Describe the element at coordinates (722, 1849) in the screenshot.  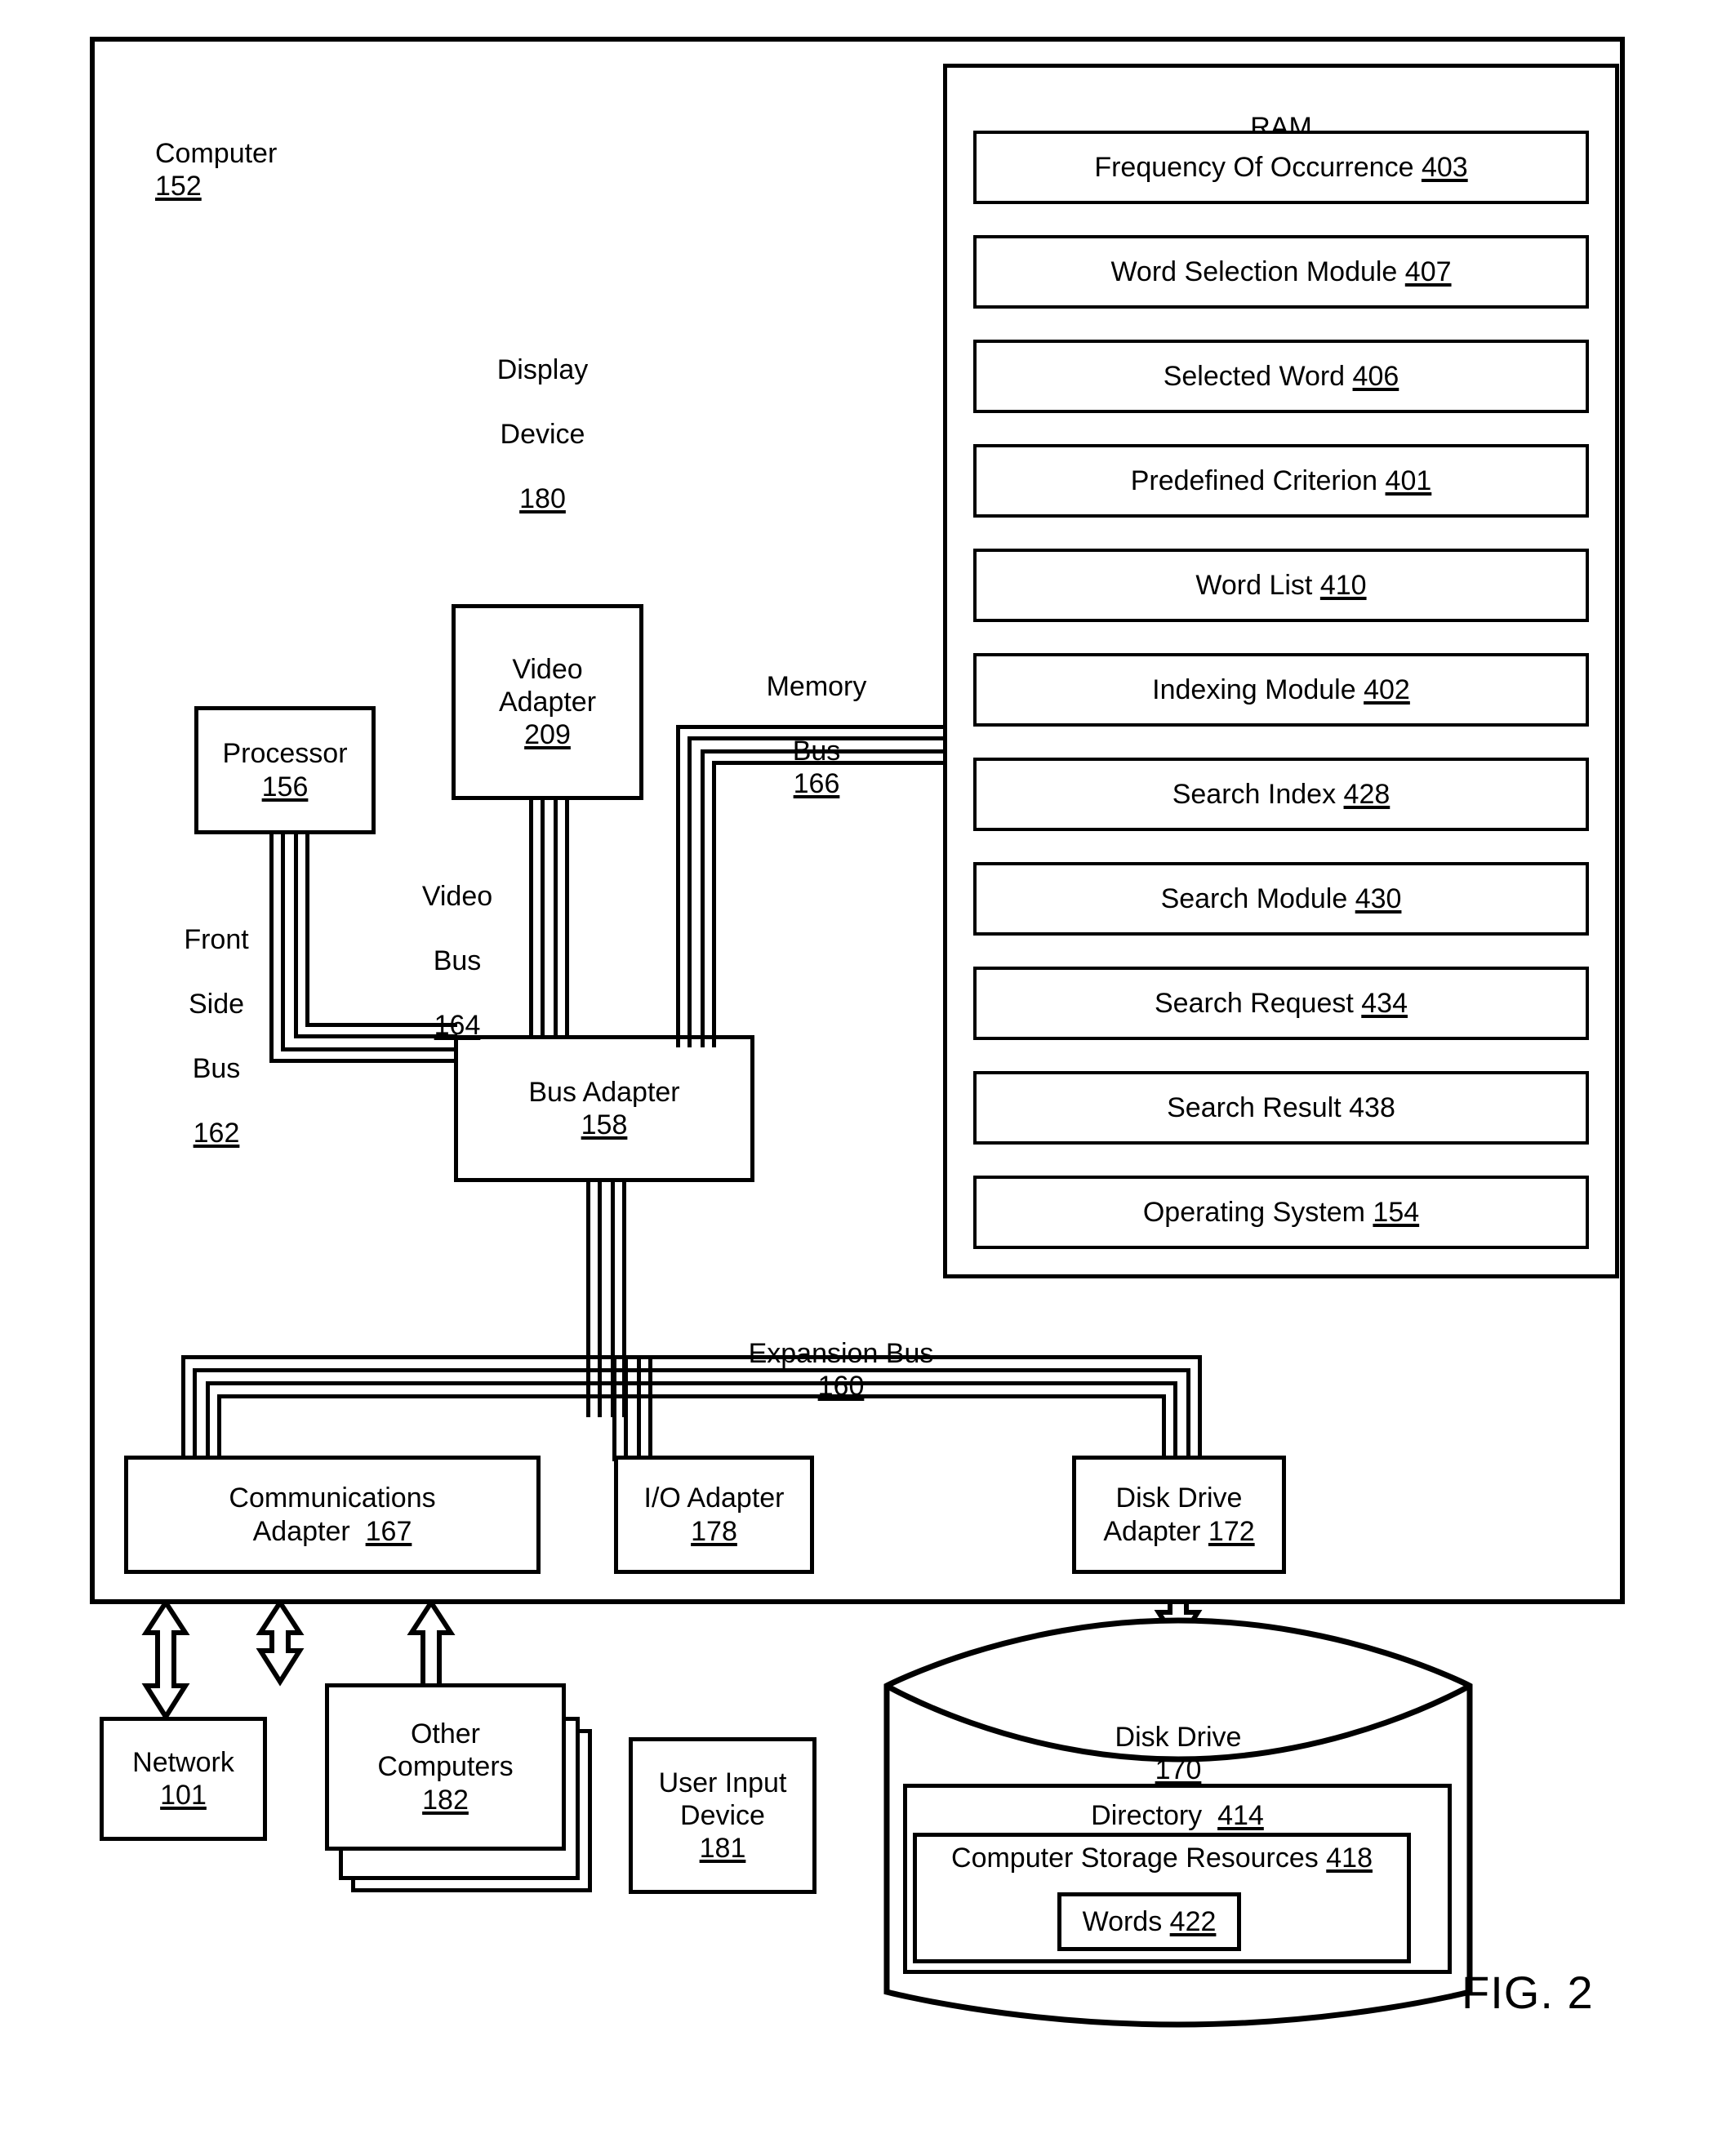
I see `user-input-ref: 181` at that location.